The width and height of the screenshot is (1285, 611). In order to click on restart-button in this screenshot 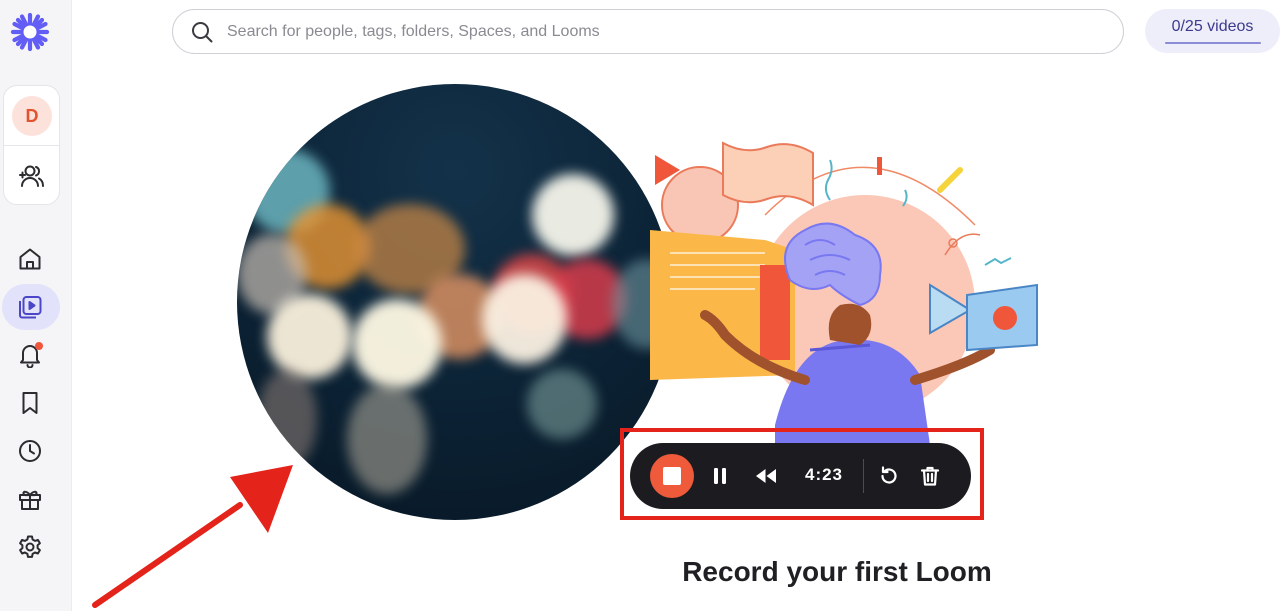, I will do `click(889, 476)`.